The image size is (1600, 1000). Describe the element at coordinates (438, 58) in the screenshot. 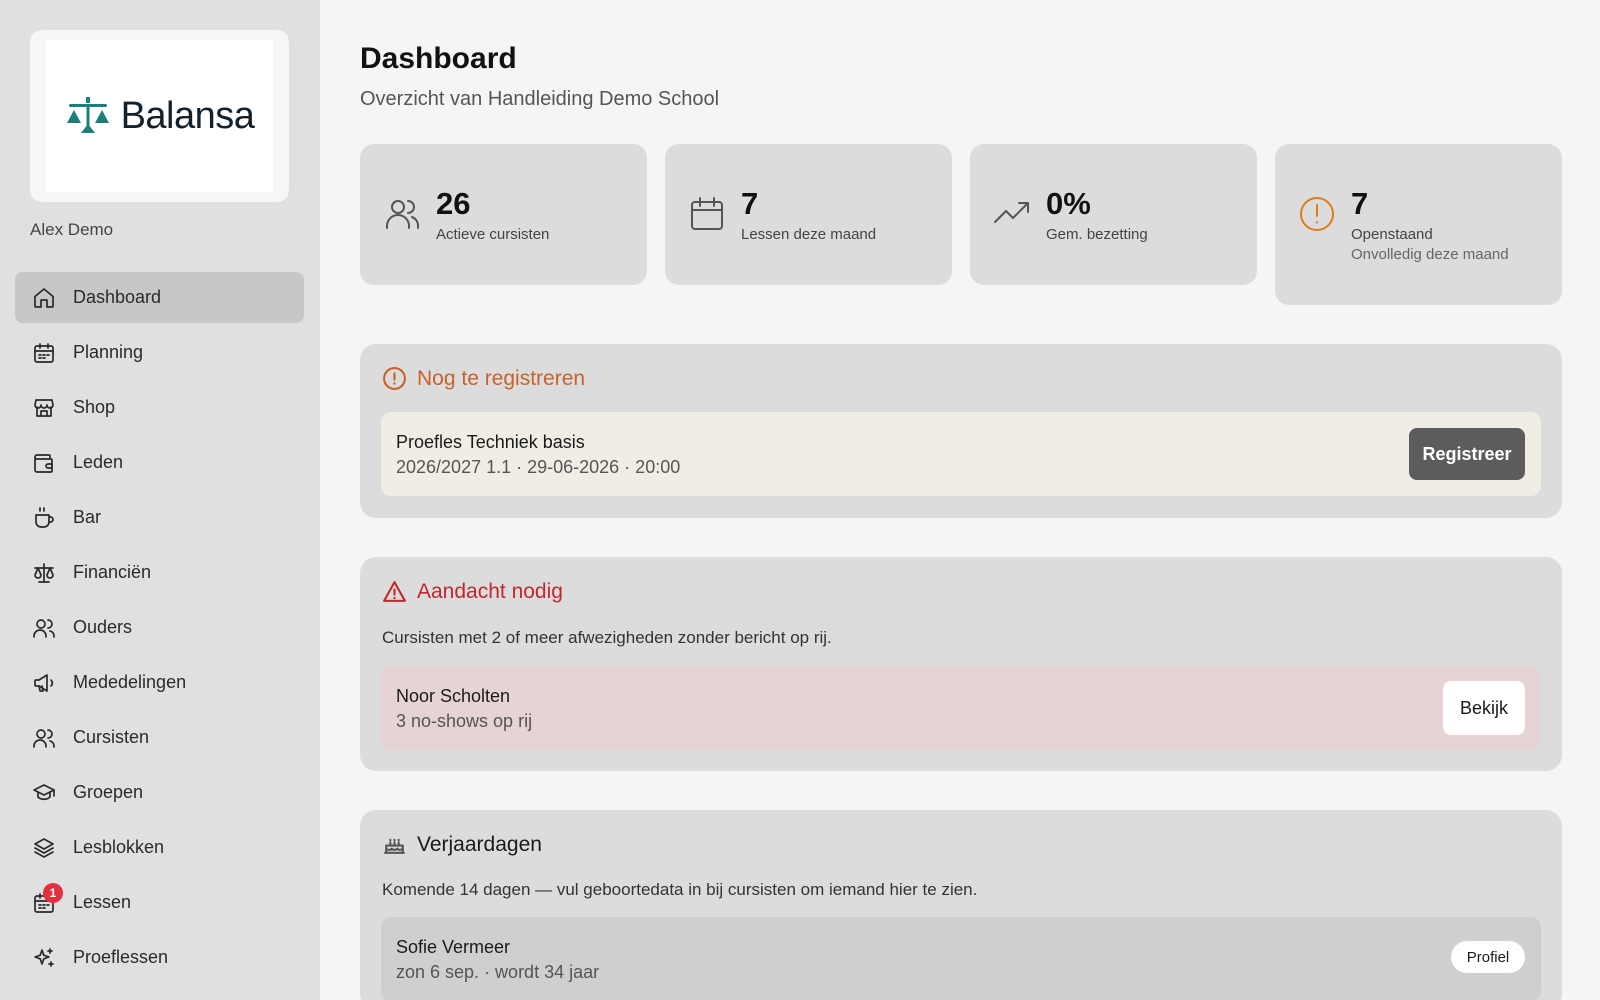

I see `page-title: Dashboard` at that location.